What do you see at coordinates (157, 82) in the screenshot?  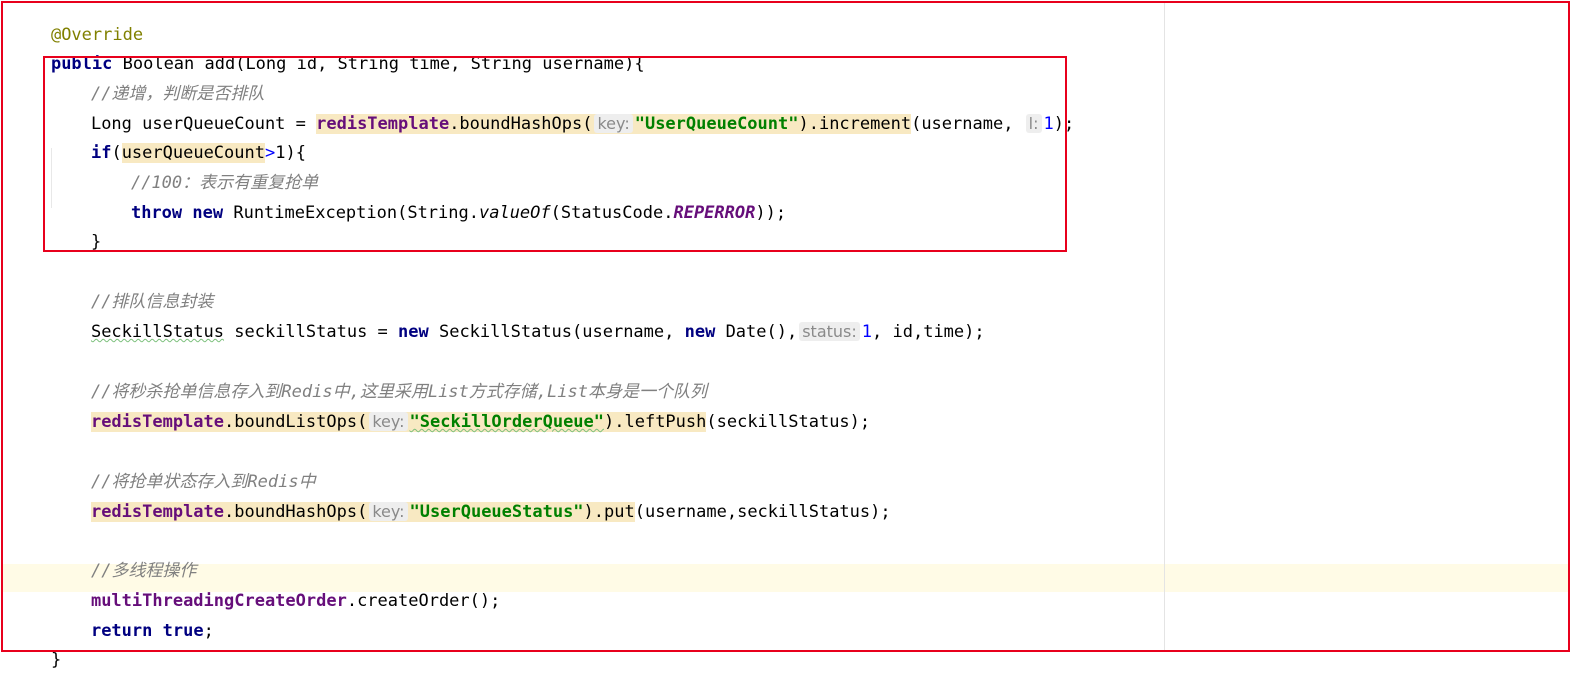 I see `code-line-comment-increment: //递增，判断是否排队` at bounding box center [157, 82].